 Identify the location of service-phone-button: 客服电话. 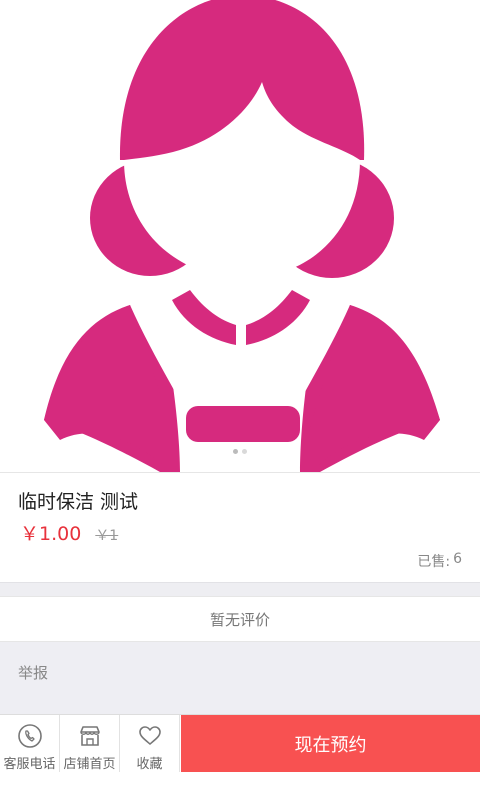
(30, 744).